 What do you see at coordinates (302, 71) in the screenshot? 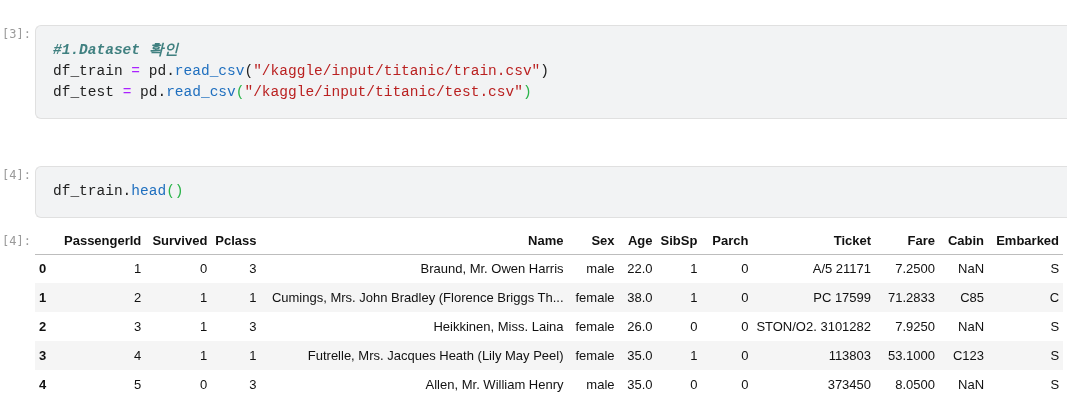
I see `code-line: df_train = pd.read_csv("/kaggle/input/titanic/train.csv")` at bounding box center [302, 71].